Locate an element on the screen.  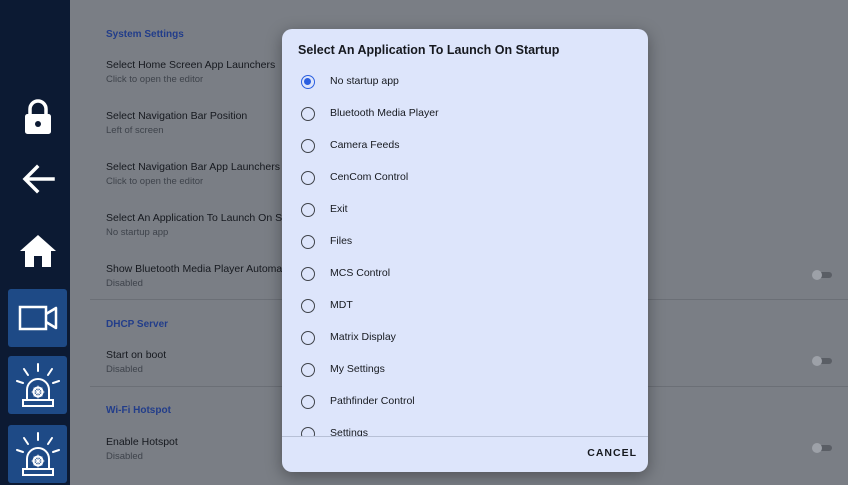
start-on-boot-subtitle: Disabled is located at coordinates (124, 369).